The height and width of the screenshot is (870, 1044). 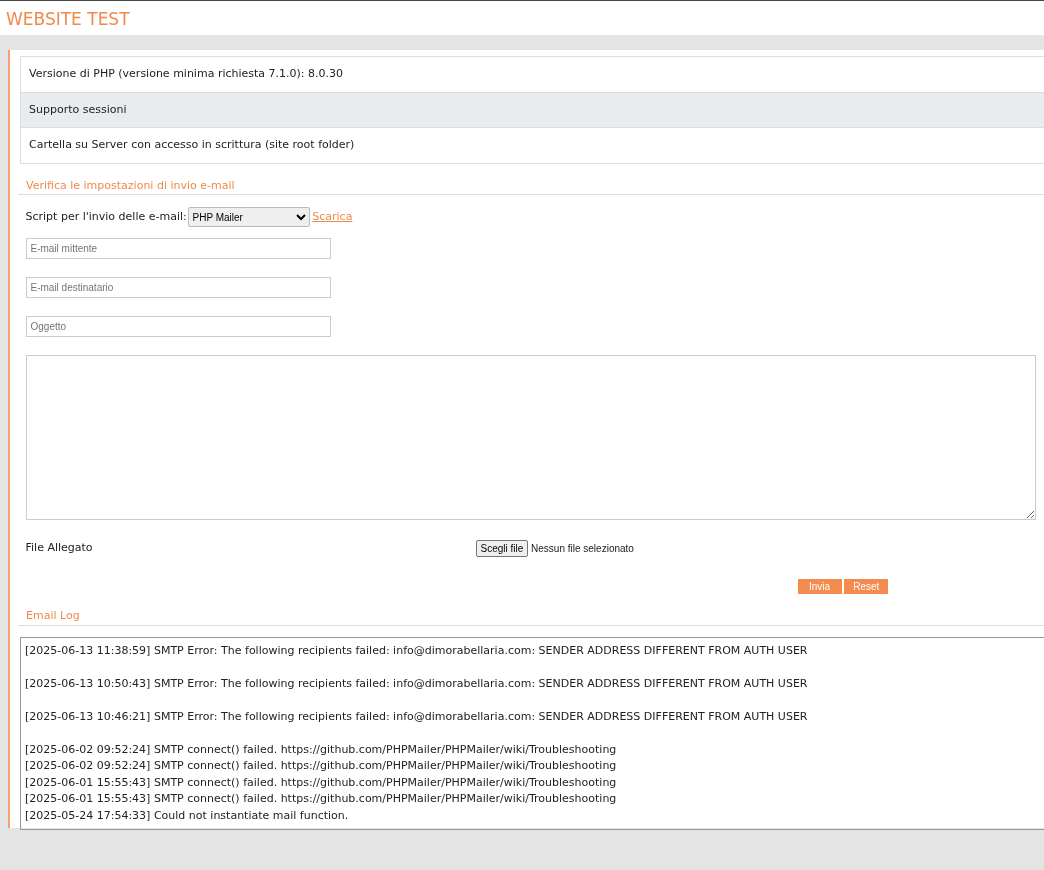 What do you see at coordinates (178, 287) in the screenshot?
I see `input-field: E-mail destinatario` at bounding box center [178, 287].